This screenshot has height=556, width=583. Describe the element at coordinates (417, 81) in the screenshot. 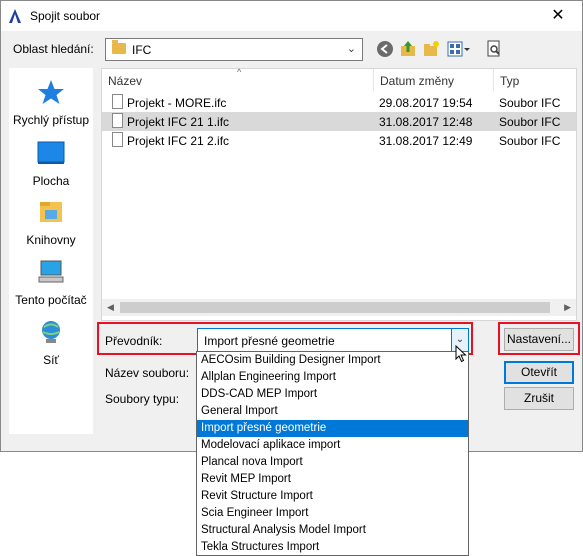

I see `column-date-label: Datum změny` at that location.